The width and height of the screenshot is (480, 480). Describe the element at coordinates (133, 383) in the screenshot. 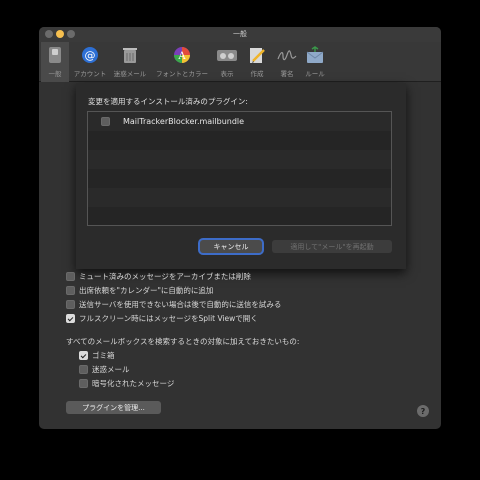

I see `search-encrypted-label: 暗号化されたメッセージ` at that location.